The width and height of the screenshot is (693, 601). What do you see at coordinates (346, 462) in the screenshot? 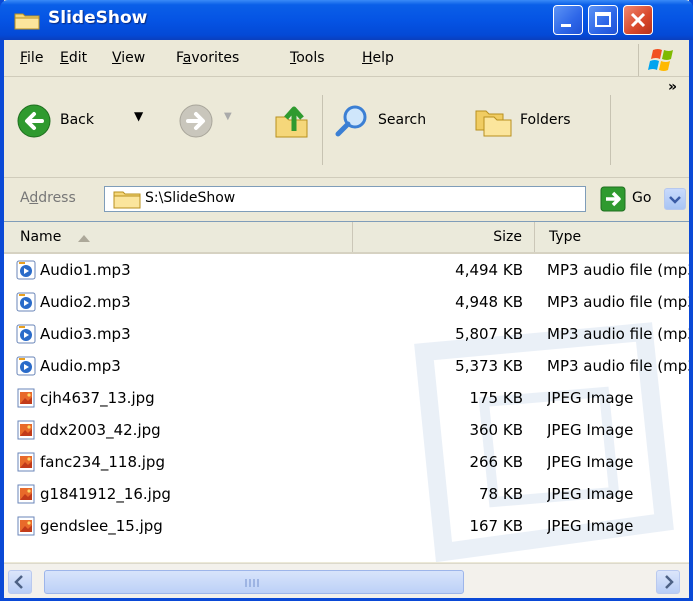
I see `table-row: fanc234_118.jpg 266 KB JPEG Image` at bounding box center [346, 462].